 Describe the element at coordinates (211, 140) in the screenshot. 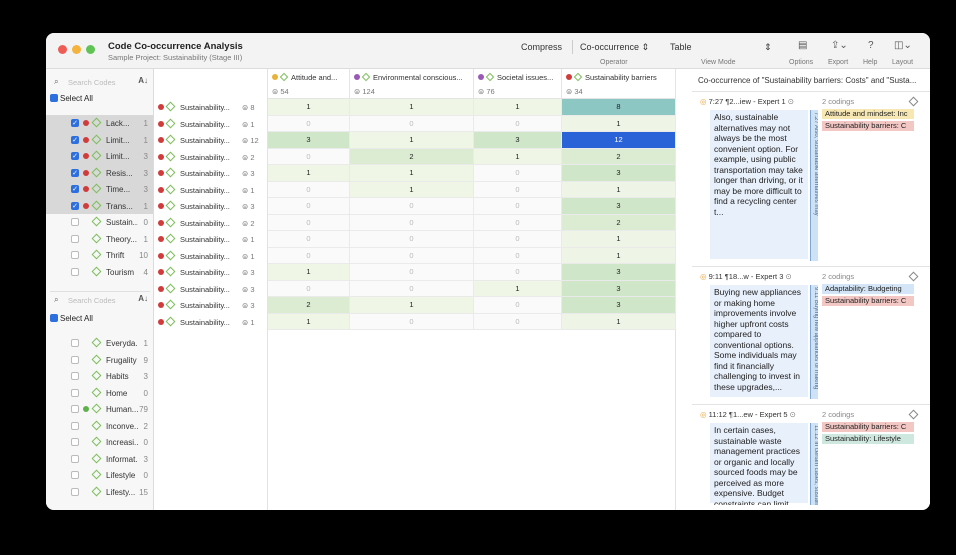

I see `matrix-row-label: Sustainability... ⊜ 12` at that location.